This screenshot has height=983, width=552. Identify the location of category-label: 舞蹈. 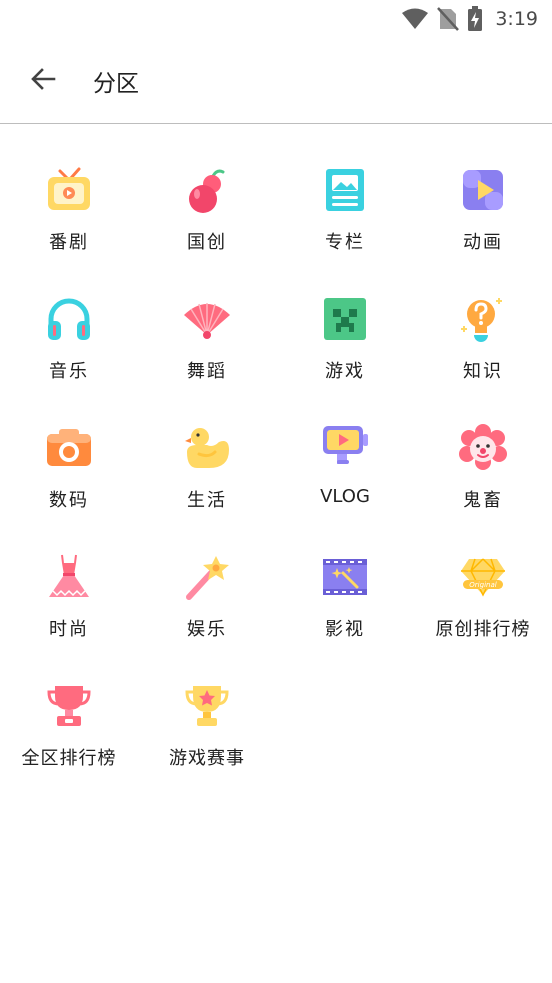
(207, 371).